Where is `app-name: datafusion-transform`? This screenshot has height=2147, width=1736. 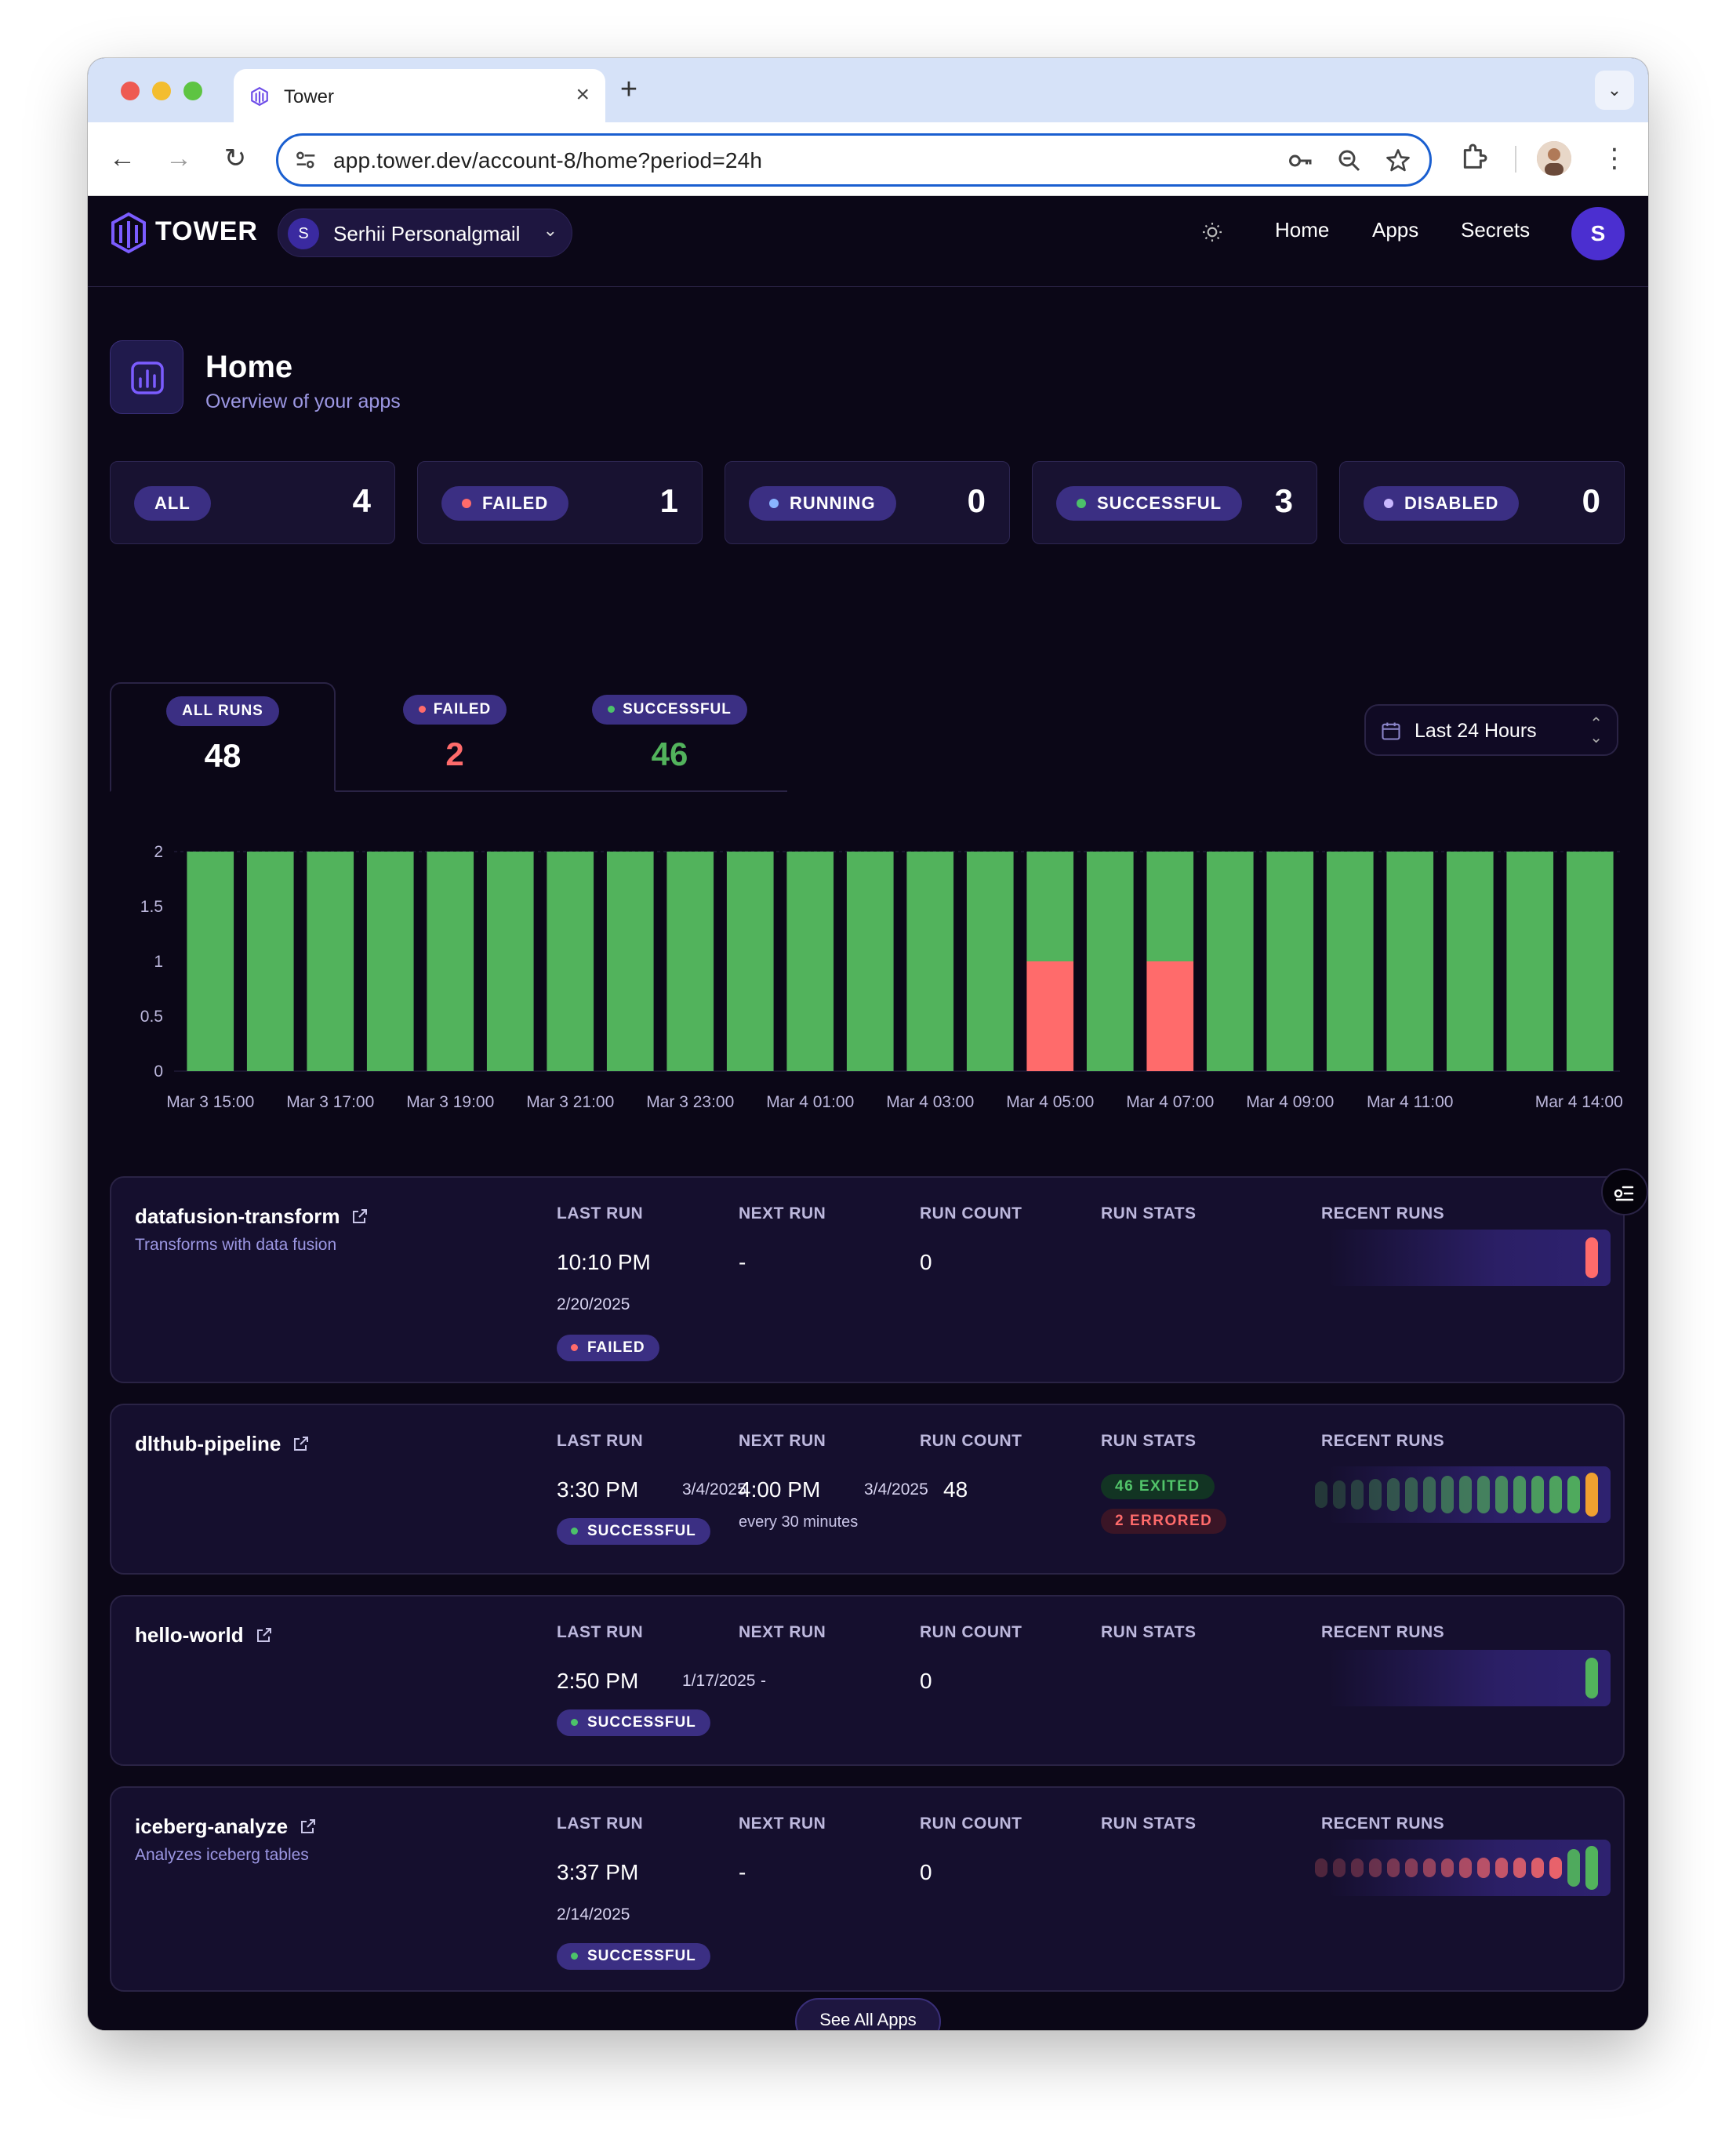 app-name: datafusion-transform is located at coordinates (252, 1216).